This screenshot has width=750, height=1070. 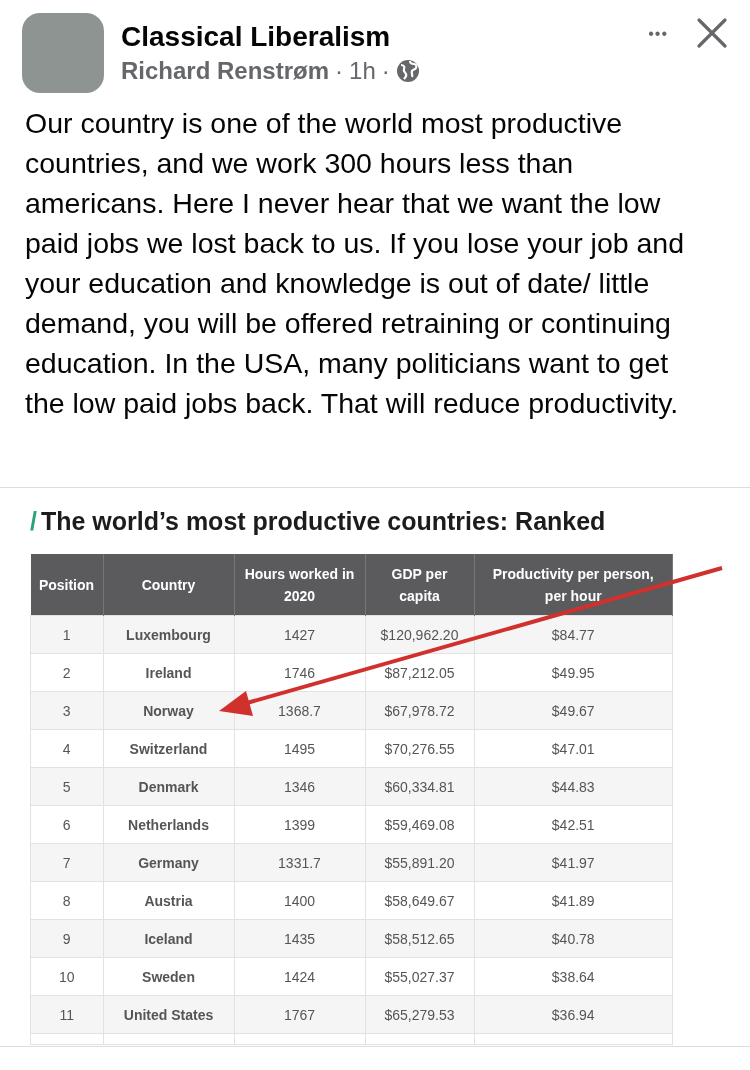 What do you see at coordinates (573, 900) in the screenshot?
I see `table-cell: $41.89` at bounding box center [573, 900].